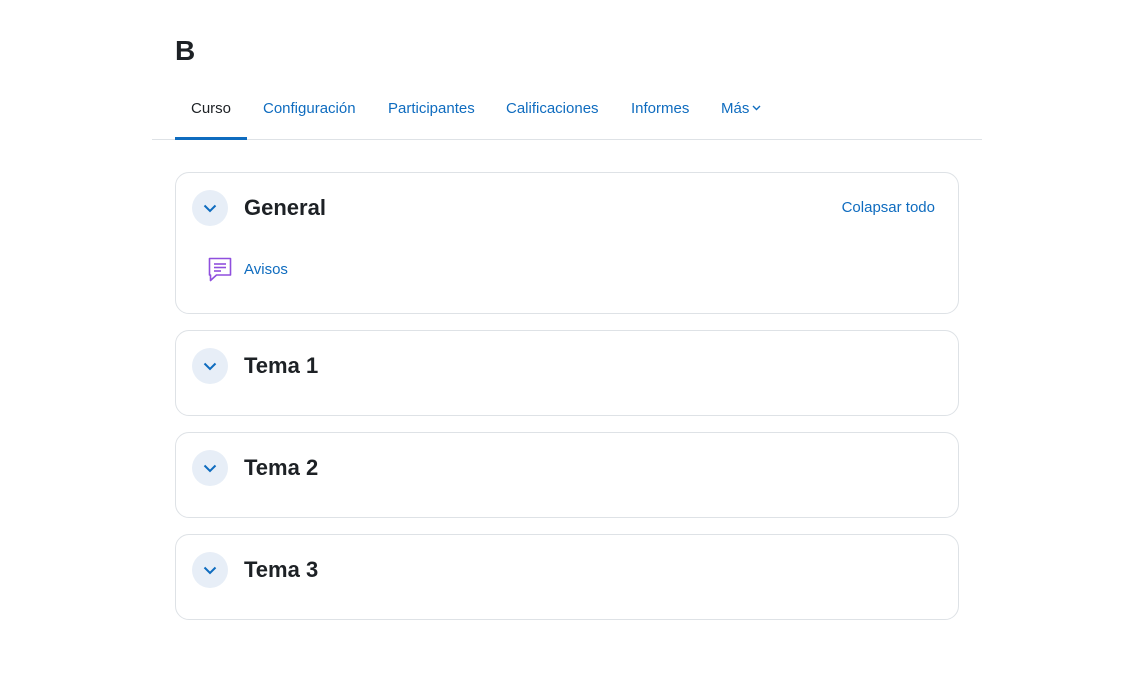 The width and height of the screenshot is (1137, 679). I want to click on tab-calificaciones: Calificaciones, so click(552, 113).